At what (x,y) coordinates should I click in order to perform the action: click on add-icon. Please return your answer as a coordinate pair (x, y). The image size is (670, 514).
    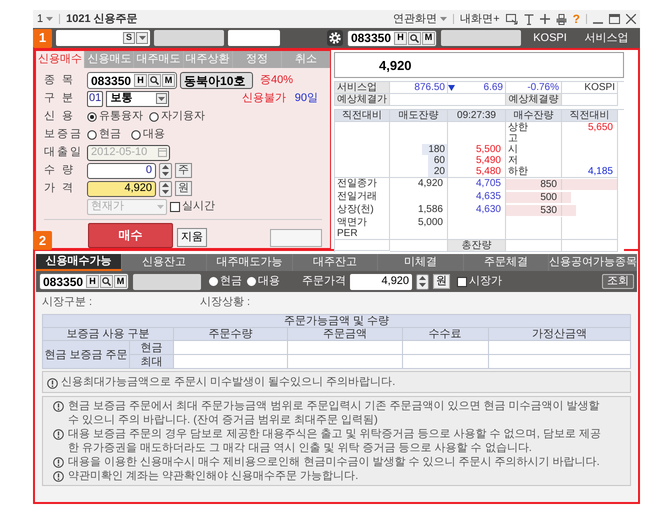
    Looking at the image, I should click on (545, 19).